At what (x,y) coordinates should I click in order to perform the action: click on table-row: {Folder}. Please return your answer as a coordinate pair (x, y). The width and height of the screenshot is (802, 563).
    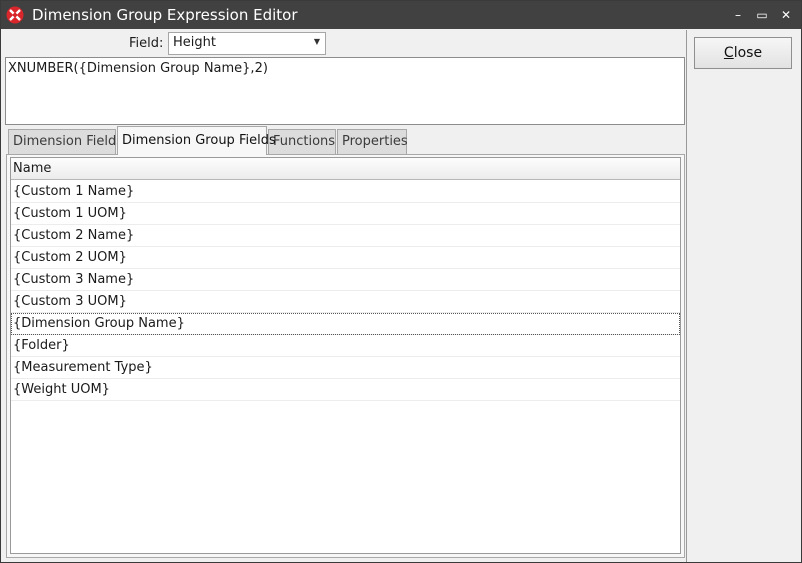
    Looking at the image, I should click on (345, 346).